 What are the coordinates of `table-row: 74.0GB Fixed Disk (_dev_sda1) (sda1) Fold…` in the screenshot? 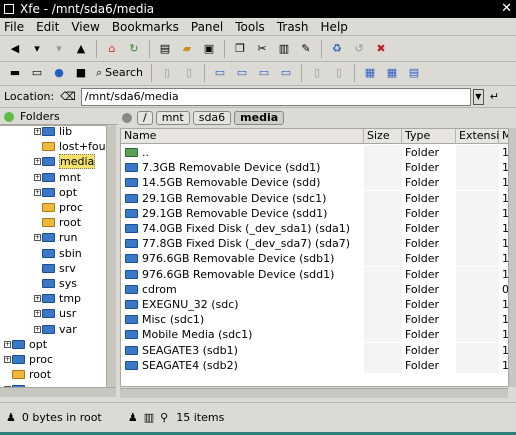 It's located at (315, 228).